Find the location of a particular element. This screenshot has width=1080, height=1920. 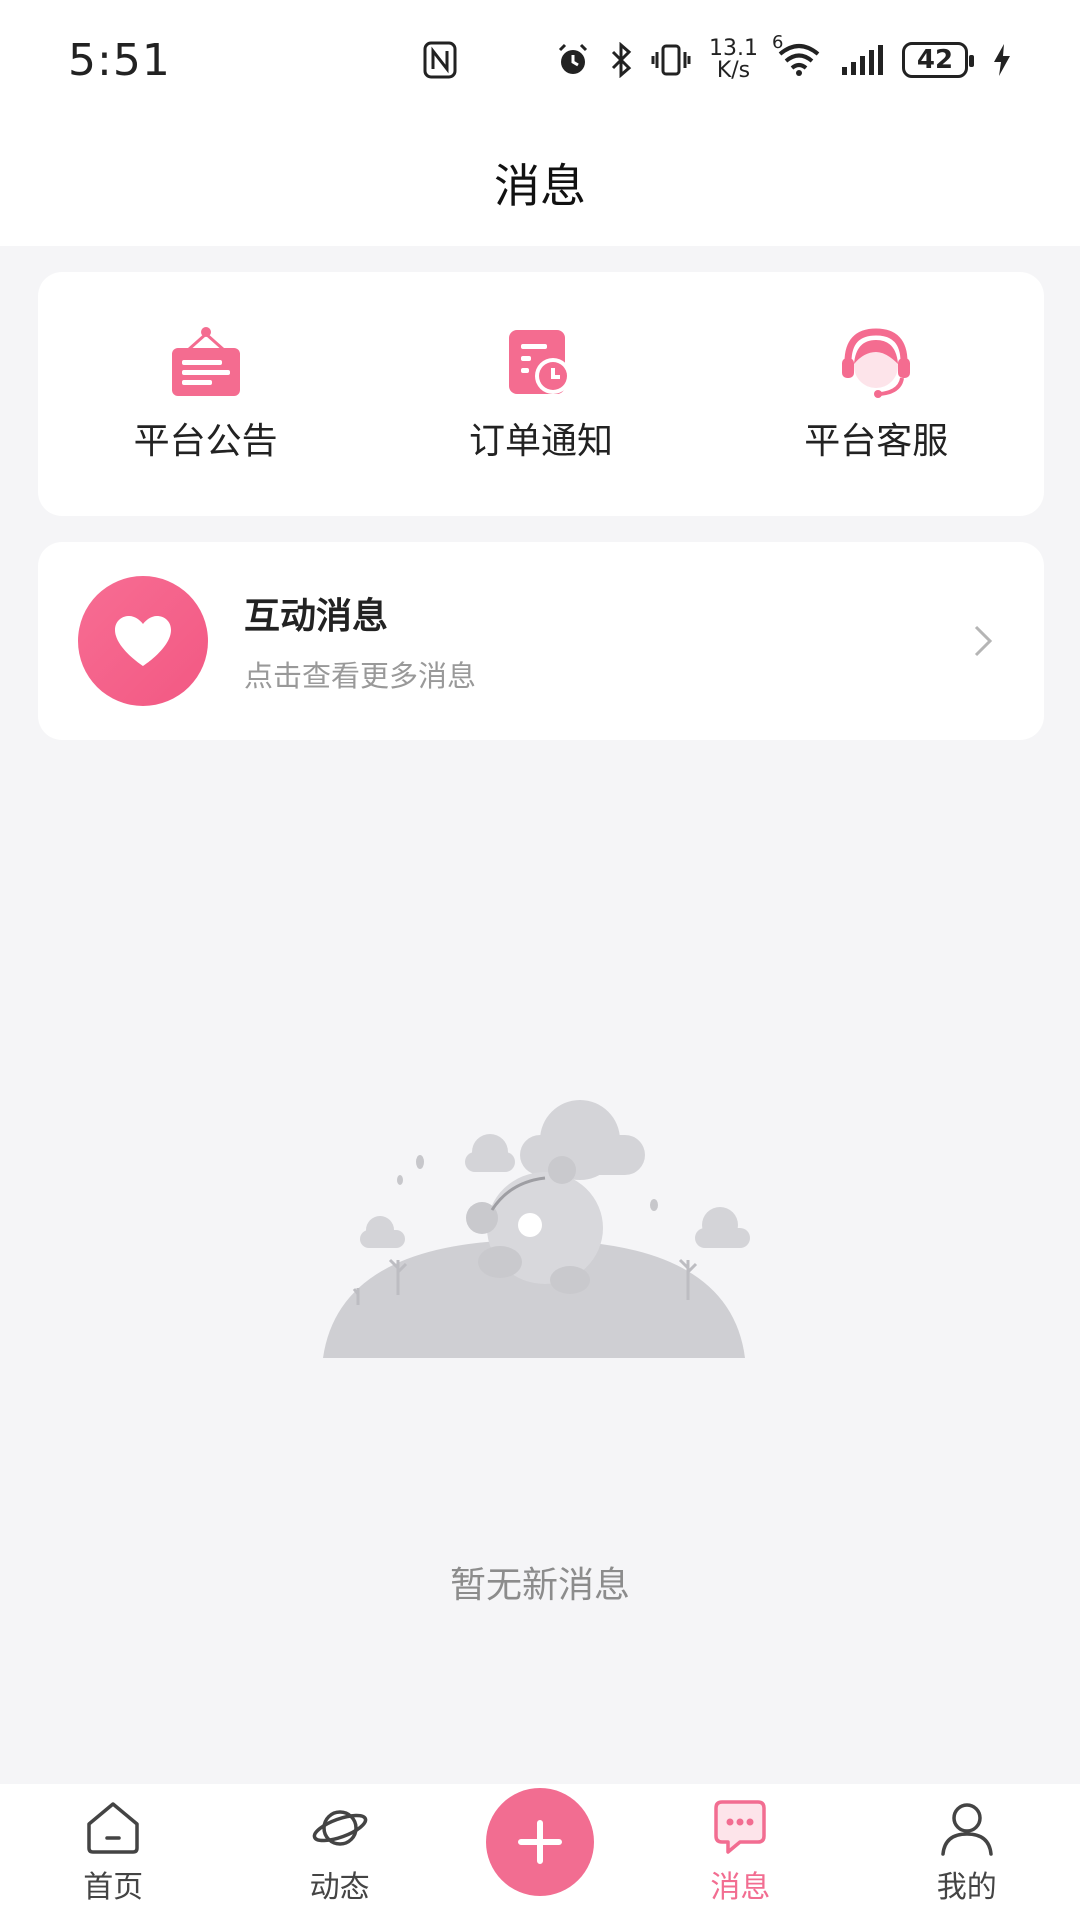

empty-state-text: 暂无新消息 is located at coordinates (539, 1585).